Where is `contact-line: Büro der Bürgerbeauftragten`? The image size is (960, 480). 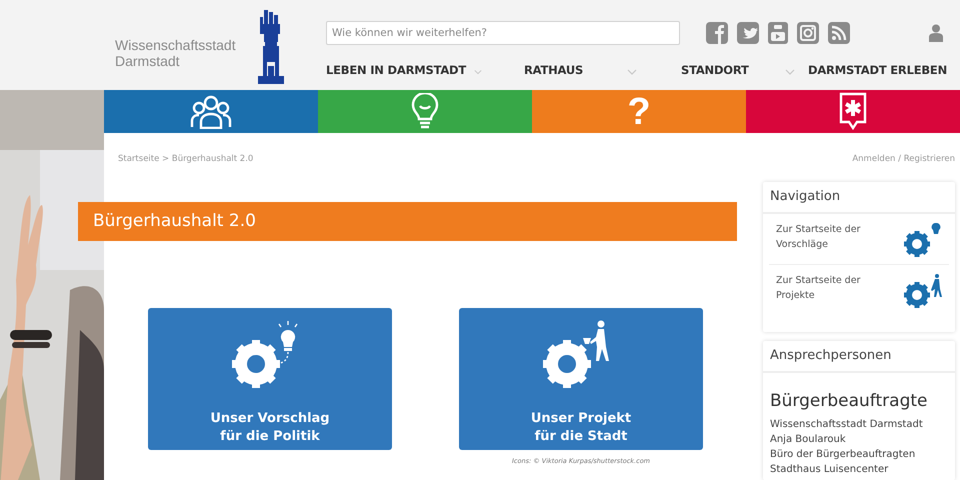
contact-line: Büro der Bürgerbeauftragten is located at coordinates (842, 455).